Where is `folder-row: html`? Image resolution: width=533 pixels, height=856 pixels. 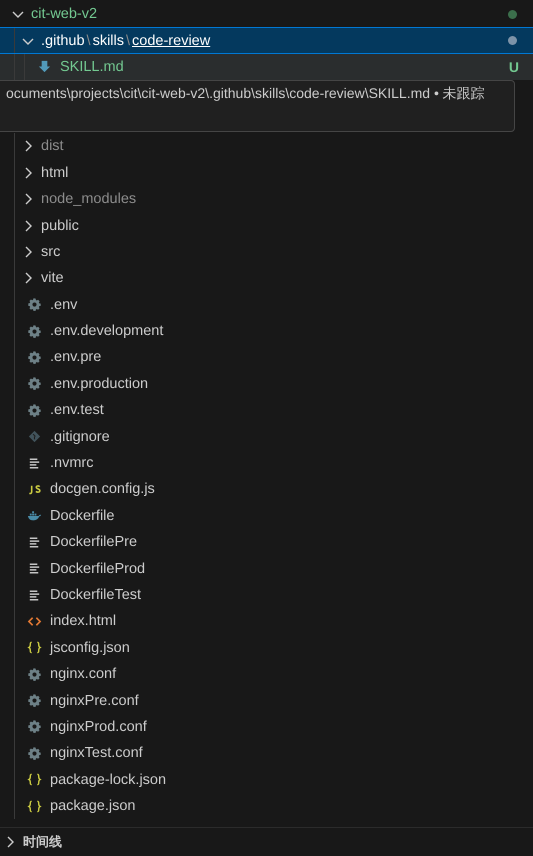 folder-row: html is located at coordinates (266, 173).